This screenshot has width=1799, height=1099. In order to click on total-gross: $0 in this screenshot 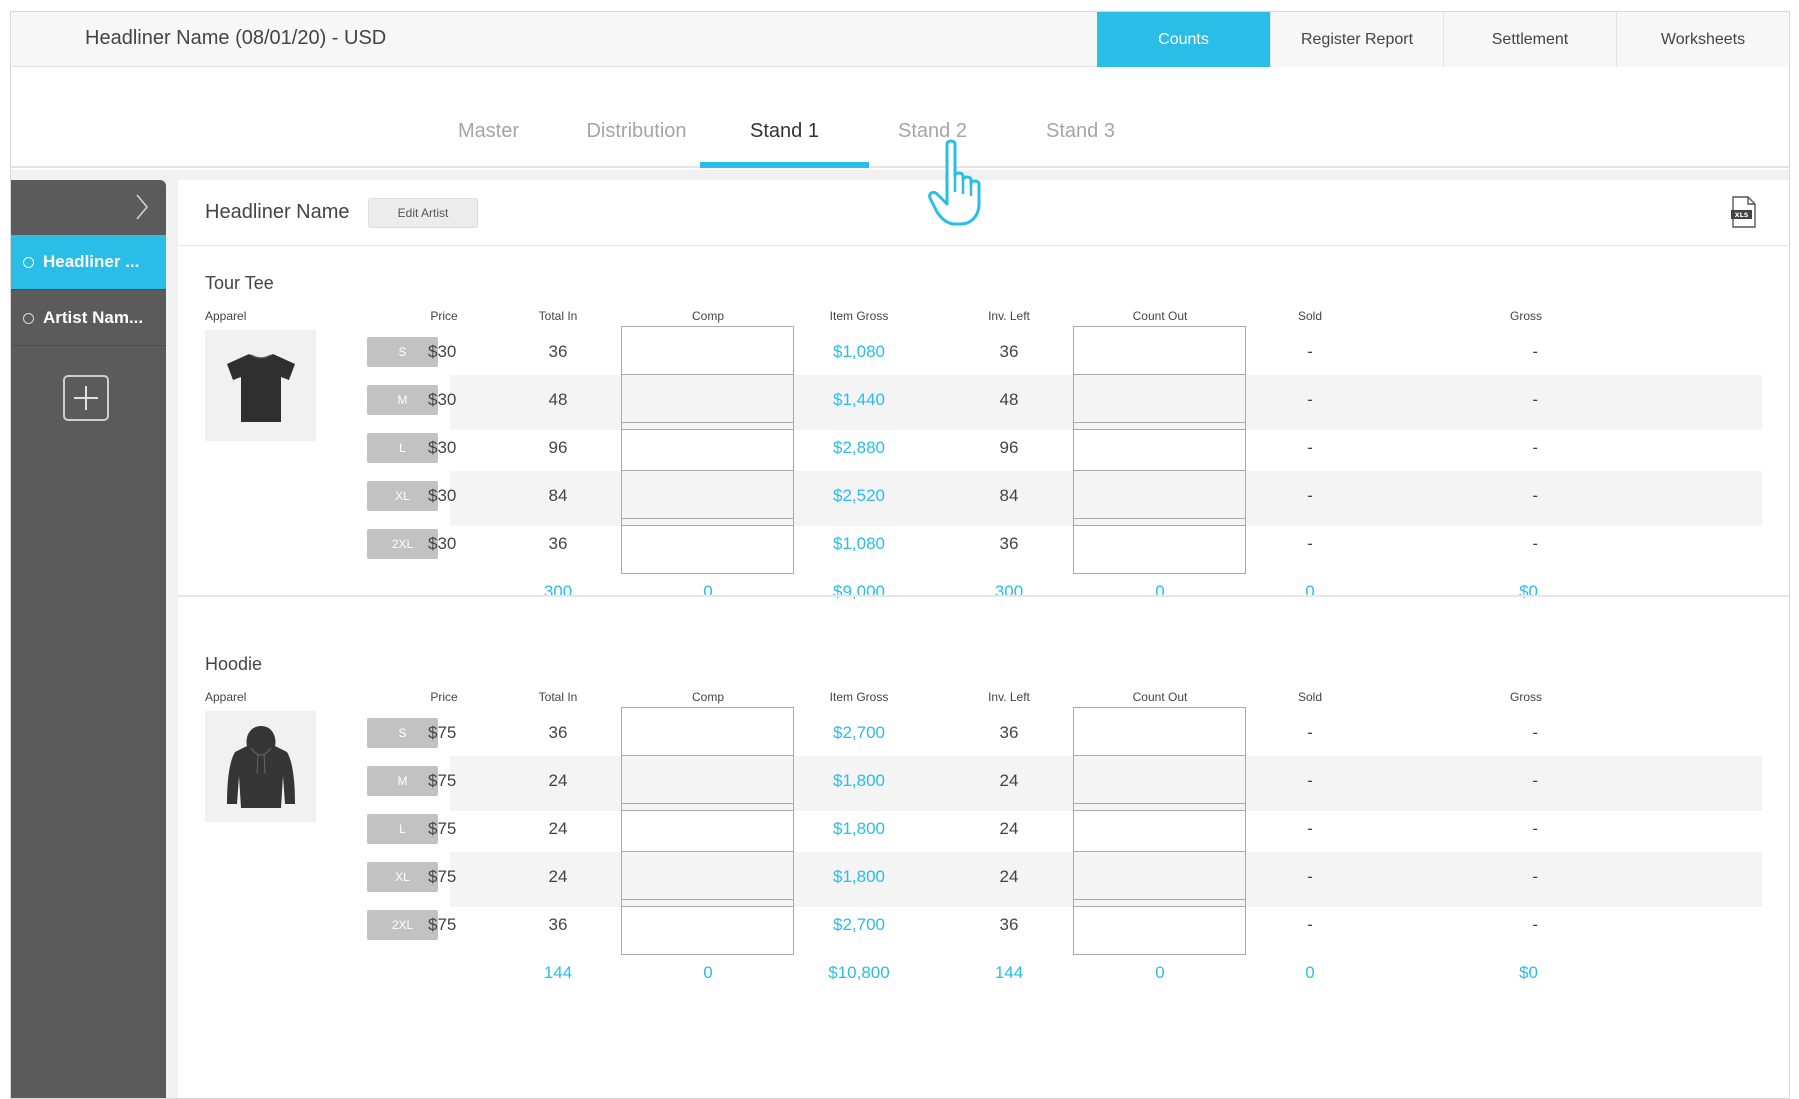, I will do `click(1528, 972)`.